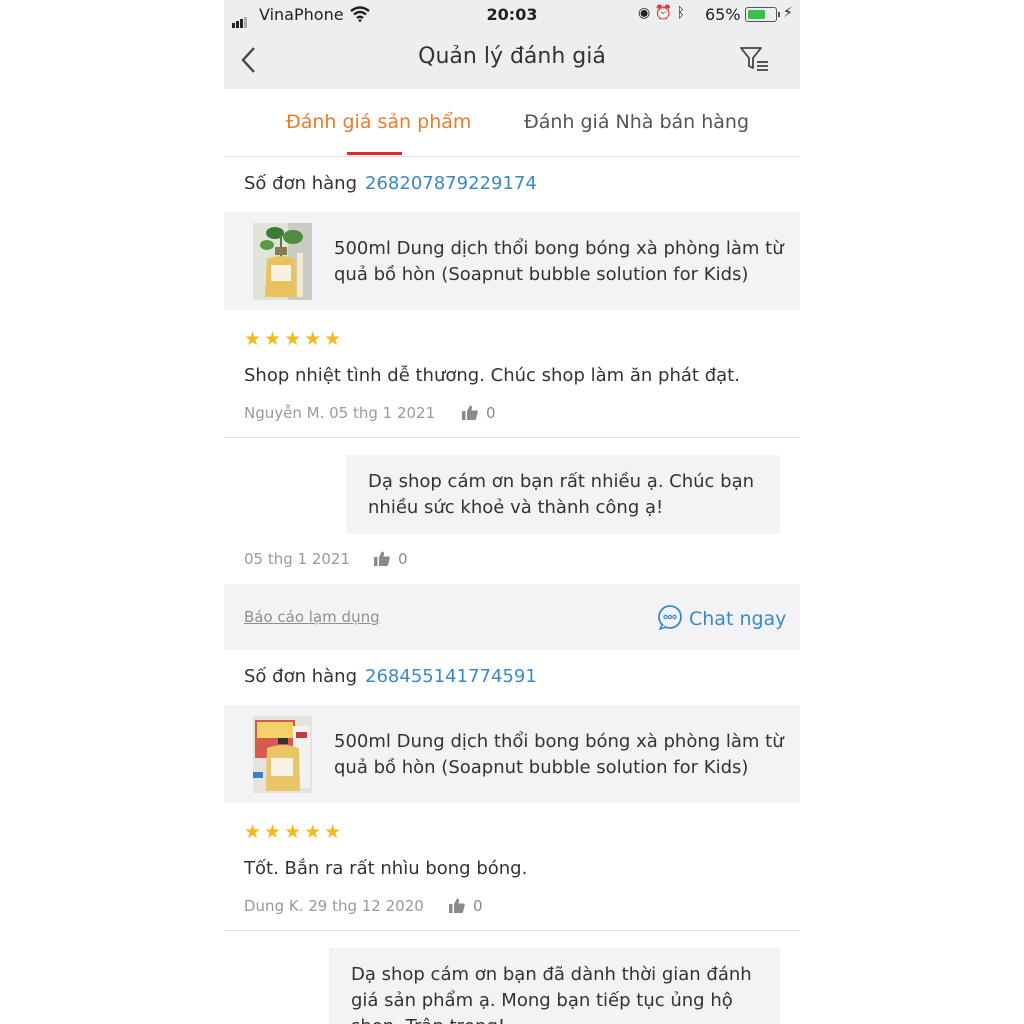 The height and width of the screenshot is (1024, 1024). Describe the element at coordinates (738, 619) in the screenshot. I see `chat-now-label: Chat ngay` at that location.